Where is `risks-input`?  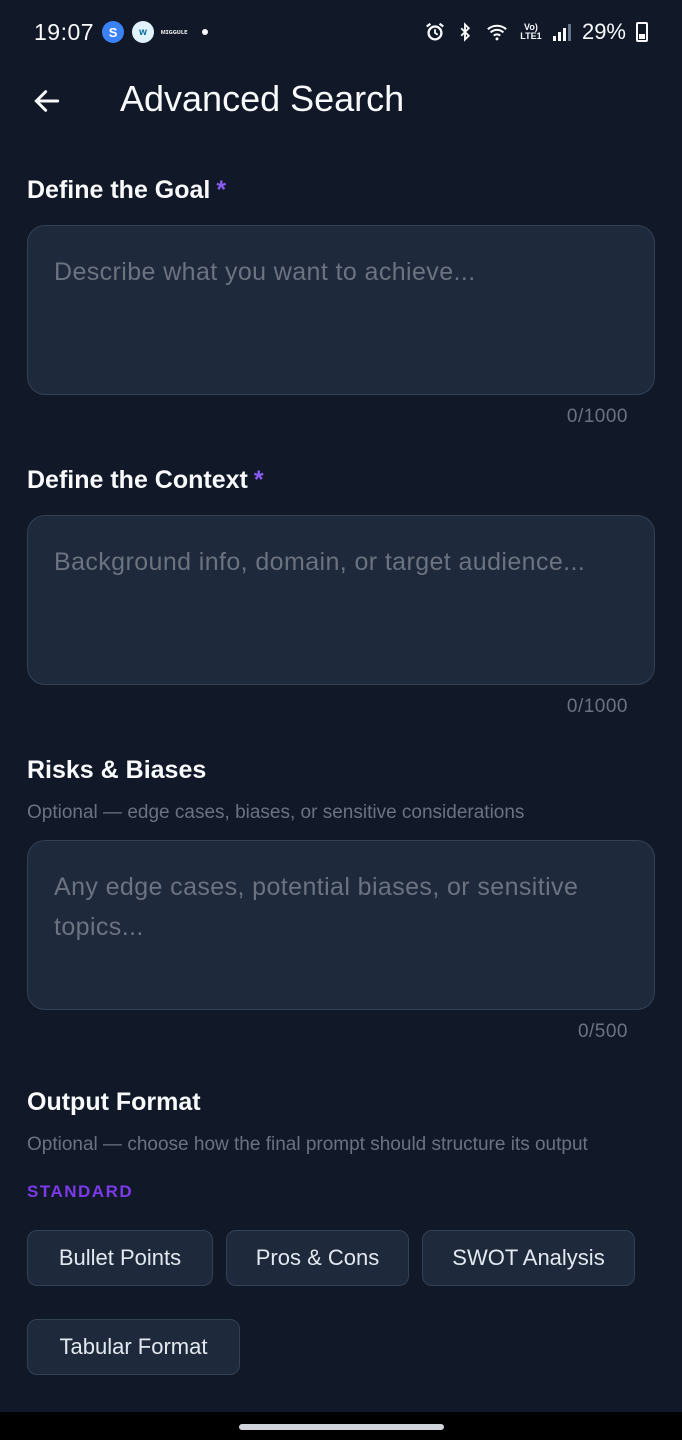 risks-input is located at coordinates (341, 925).